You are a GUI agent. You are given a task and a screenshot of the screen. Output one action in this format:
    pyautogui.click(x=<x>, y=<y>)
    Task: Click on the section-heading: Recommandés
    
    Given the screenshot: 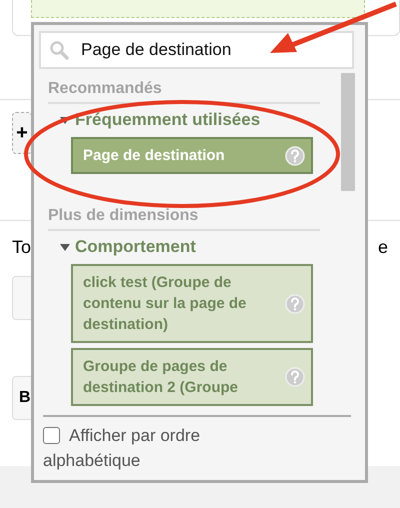 What is the action you would take?
    pyautogui.click(x=184, y=91)
    